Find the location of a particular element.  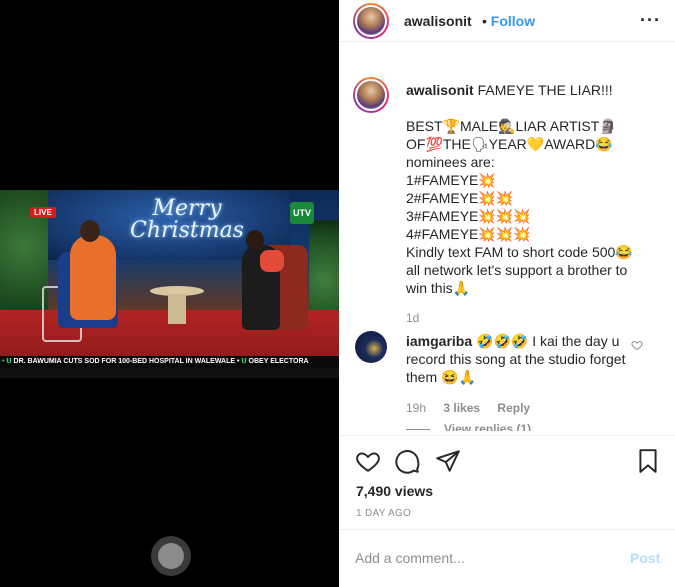

record-button-inner is located at coordinates (171, 556).